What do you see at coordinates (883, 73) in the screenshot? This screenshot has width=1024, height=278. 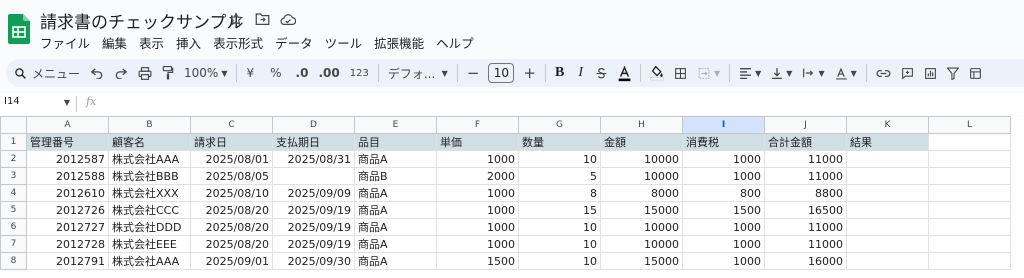 I see `insert-link-button` at bounding box center [883, 73].